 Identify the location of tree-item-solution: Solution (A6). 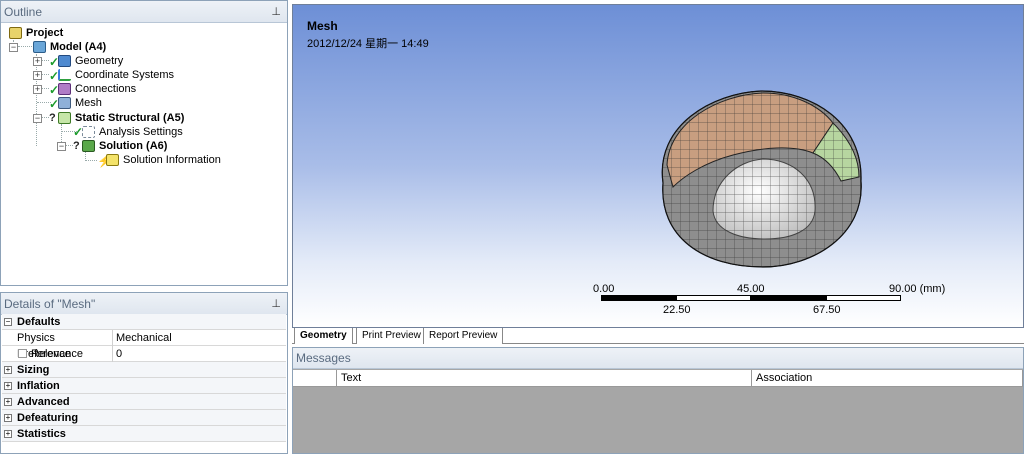
(124, 146).